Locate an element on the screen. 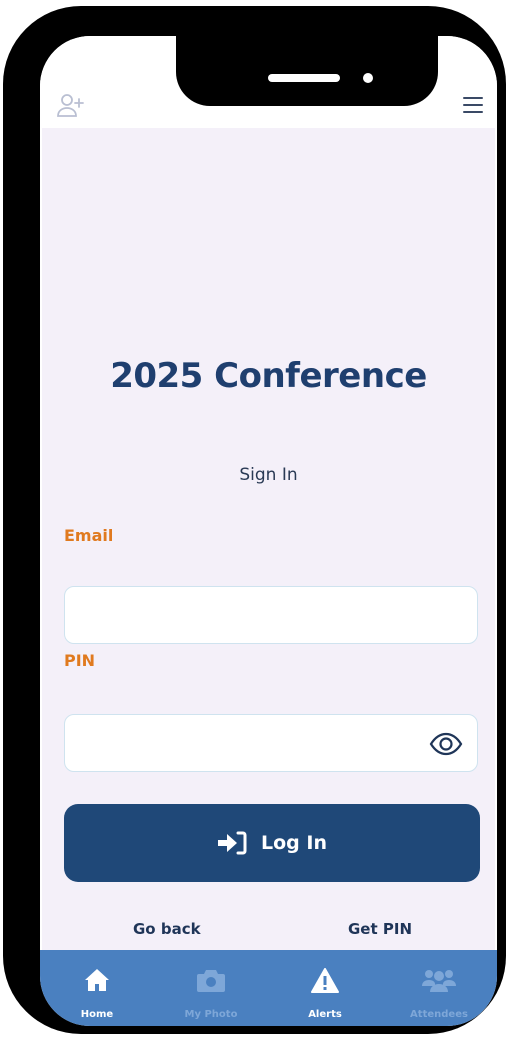 This screenshot has width=513, height=1040. home-icon is located at coordinates (97, 980).